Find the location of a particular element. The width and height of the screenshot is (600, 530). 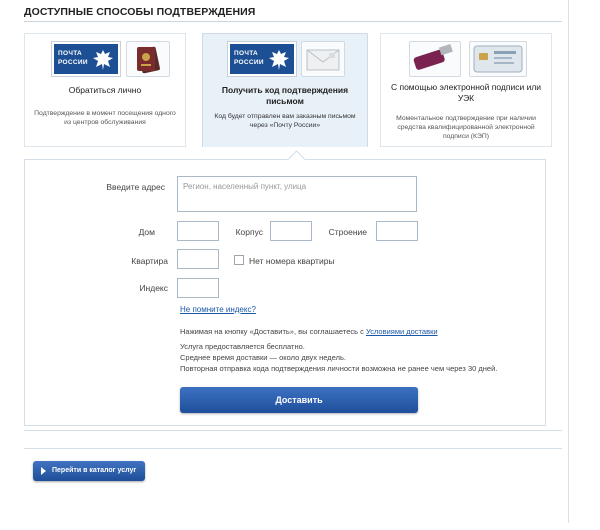

smart-card-icon is located at coordinates (498, 59).